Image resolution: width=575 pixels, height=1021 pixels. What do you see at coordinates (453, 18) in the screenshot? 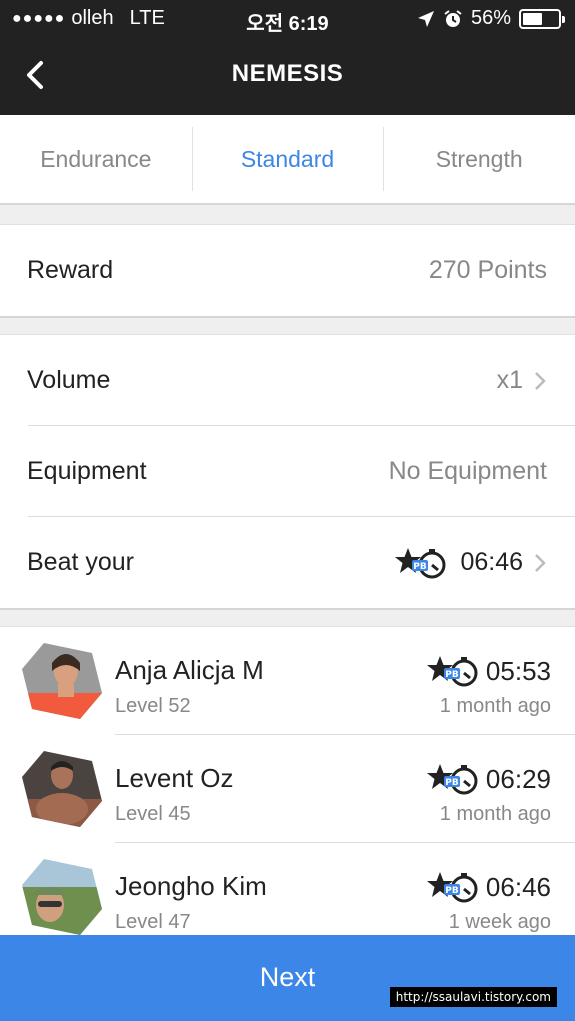
I see `alarm-icon` at bounding box center [453, 18].